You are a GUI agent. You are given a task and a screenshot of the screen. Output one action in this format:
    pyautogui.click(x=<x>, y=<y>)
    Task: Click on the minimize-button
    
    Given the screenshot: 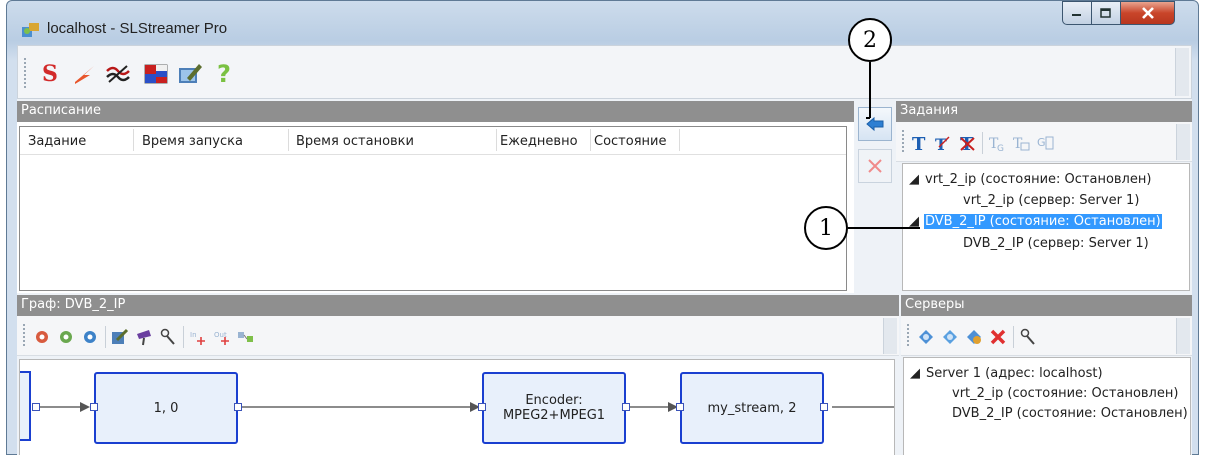 What is the action you would take?
    pyautogui.click(x=1077, y=13)
    